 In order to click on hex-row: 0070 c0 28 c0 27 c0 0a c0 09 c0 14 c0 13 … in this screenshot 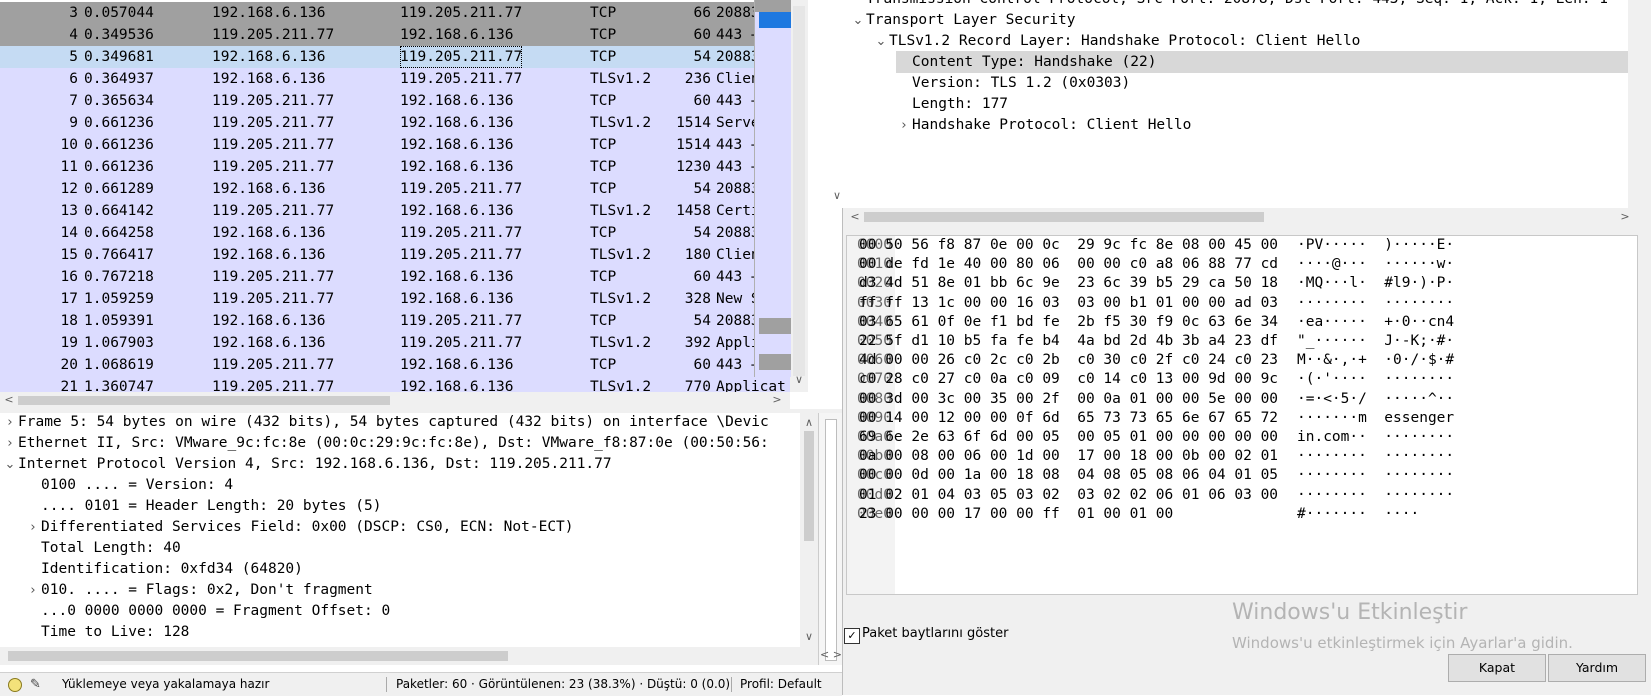, I will do `click(1242, 379)`.